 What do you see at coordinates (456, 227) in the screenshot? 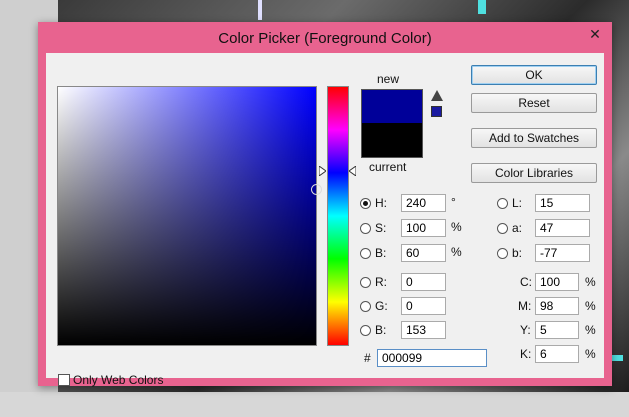
I see `s-unit: %` at bounding box center [456, 227].